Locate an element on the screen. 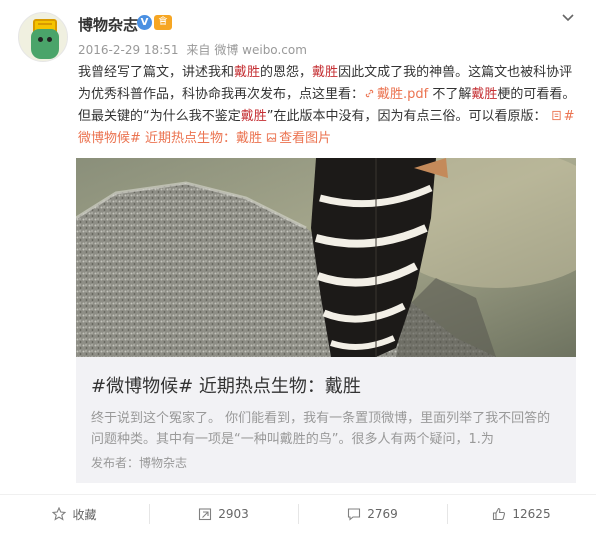  post-text-segment: 的恩怨， is located at coordinates (286, 72).